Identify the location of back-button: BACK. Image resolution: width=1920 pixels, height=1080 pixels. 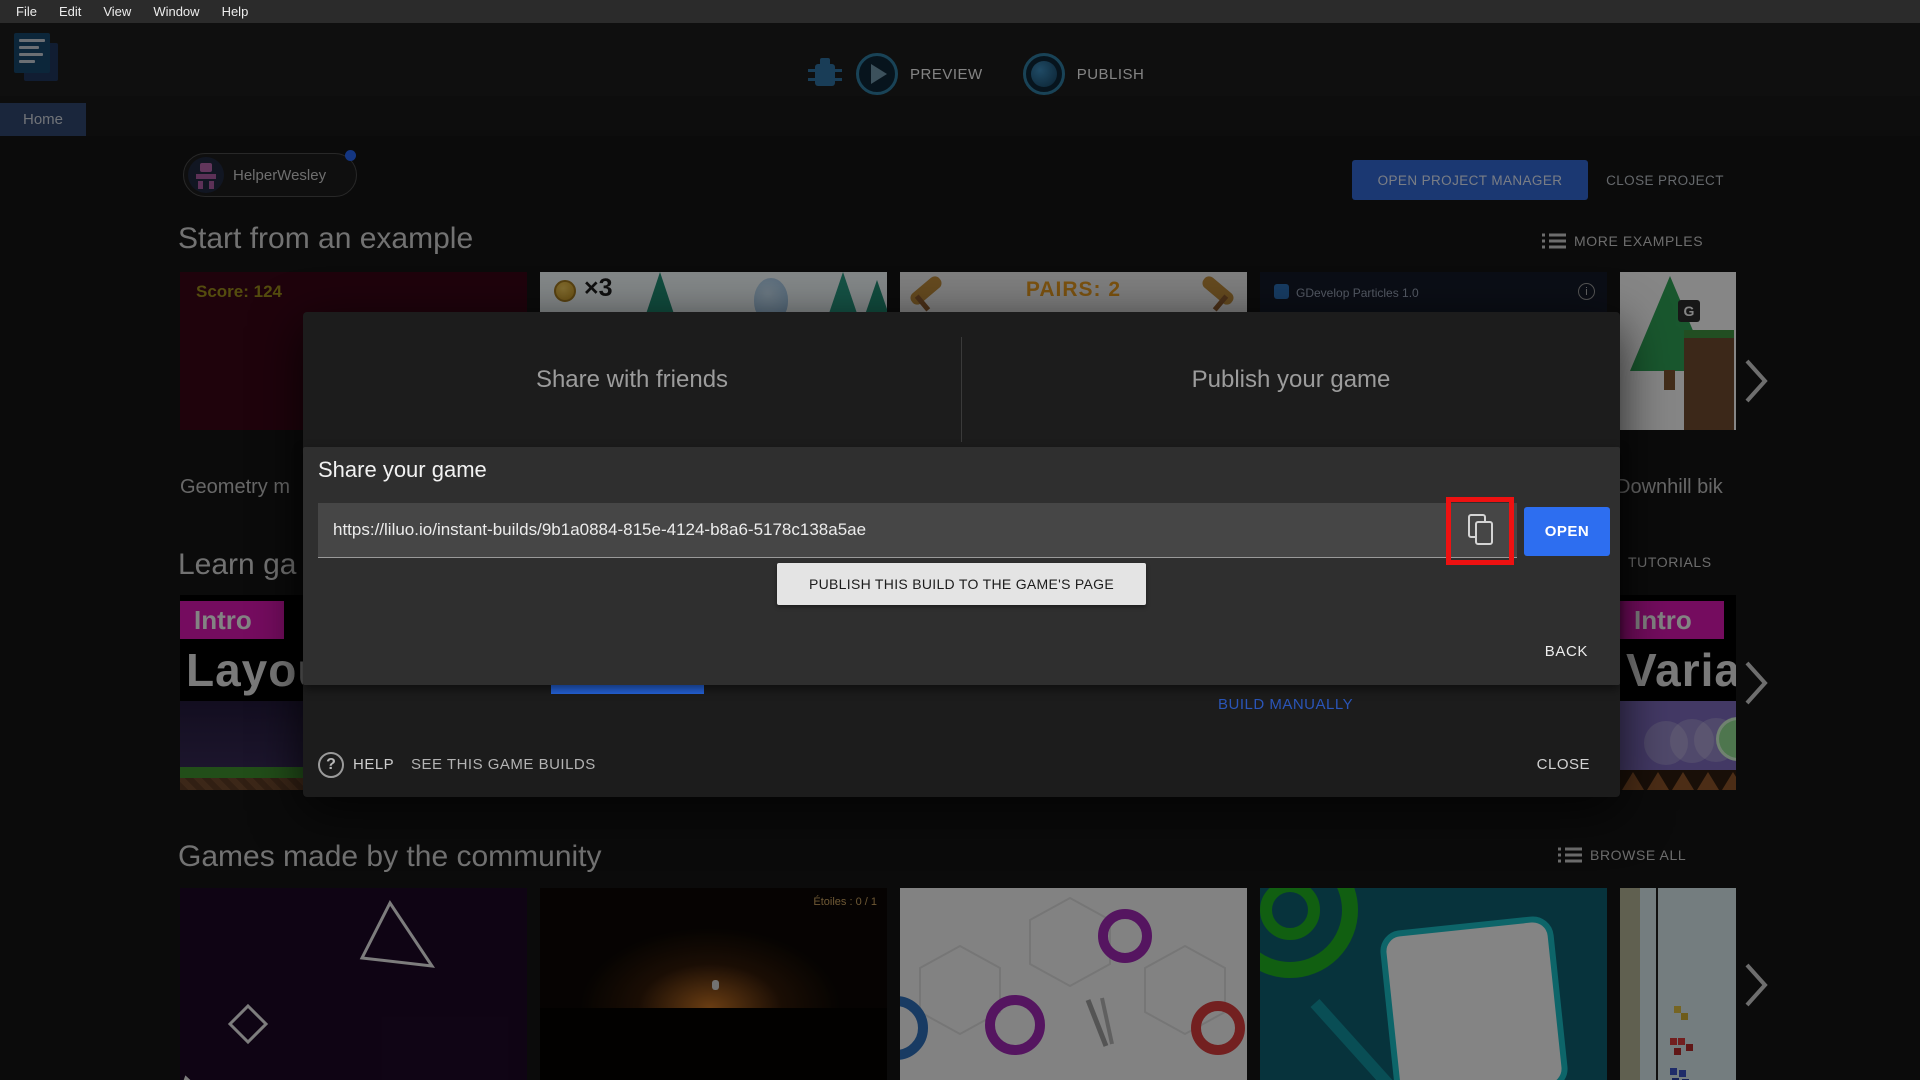
(1566, 651).